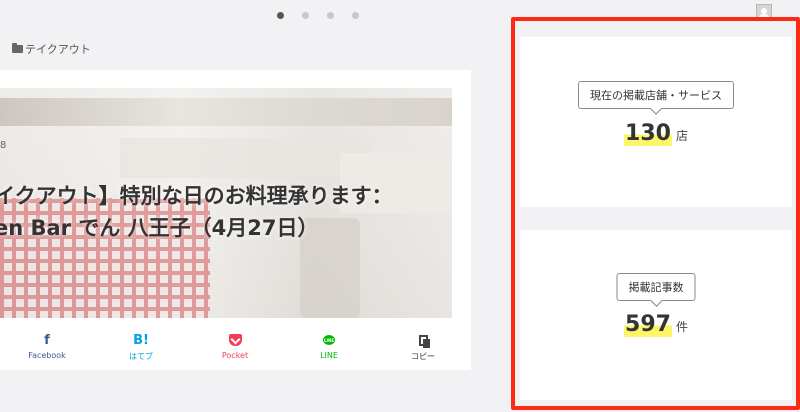 The image size is (800, 412). Describe the element at coordinates (17, 48) in the screenshot. I see `folder-icon` at that location.